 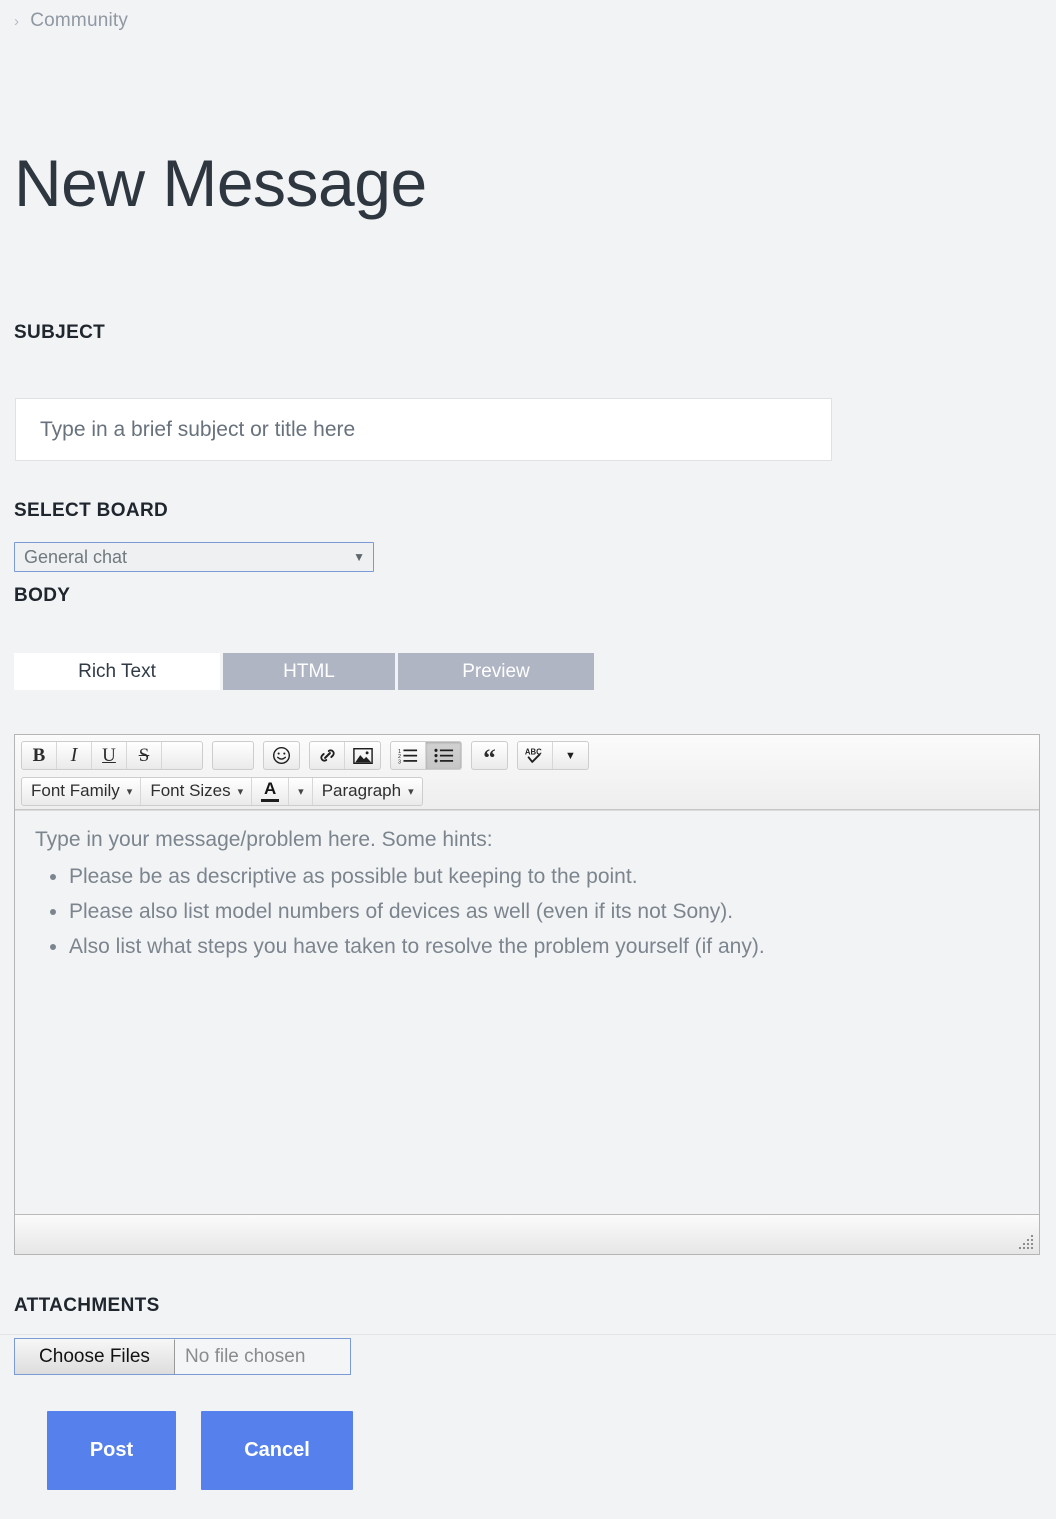 What do you see at coordinates (528, 1334) in the screenshot?
I see `attachments-divider` at bounding box center [528, 1334].